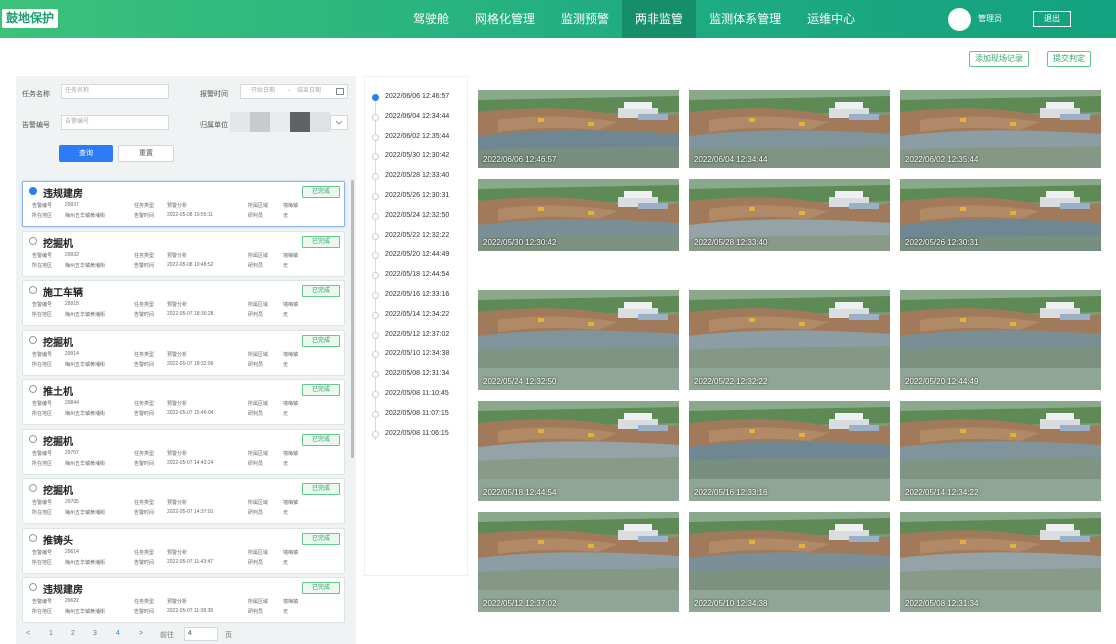 This screenshot has height=644, width=1116. Describe the element at coordinates (578, 215) in the screenshot. I see `site-photo: 2022/05/30 12:30:42` at that location.